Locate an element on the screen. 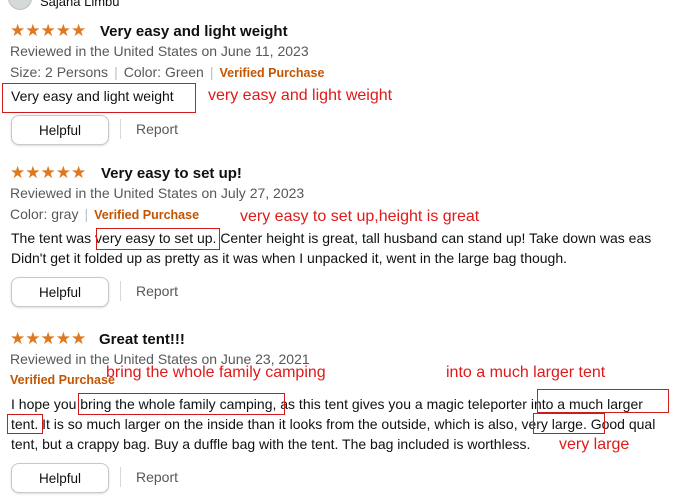  review-title: Great tent!!! is located at coordinates (142, 339).